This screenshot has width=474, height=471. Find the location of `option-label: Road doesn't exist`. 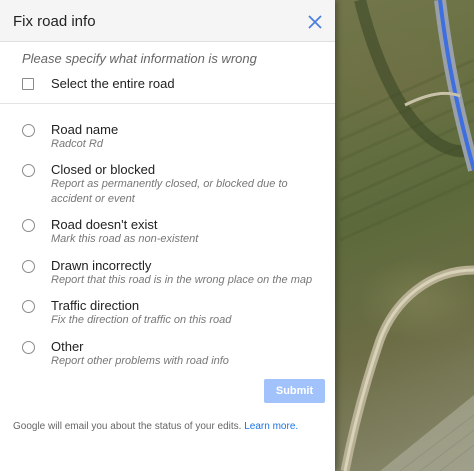

option-label: Road doesn't exist is located at coordinates (104, 224).